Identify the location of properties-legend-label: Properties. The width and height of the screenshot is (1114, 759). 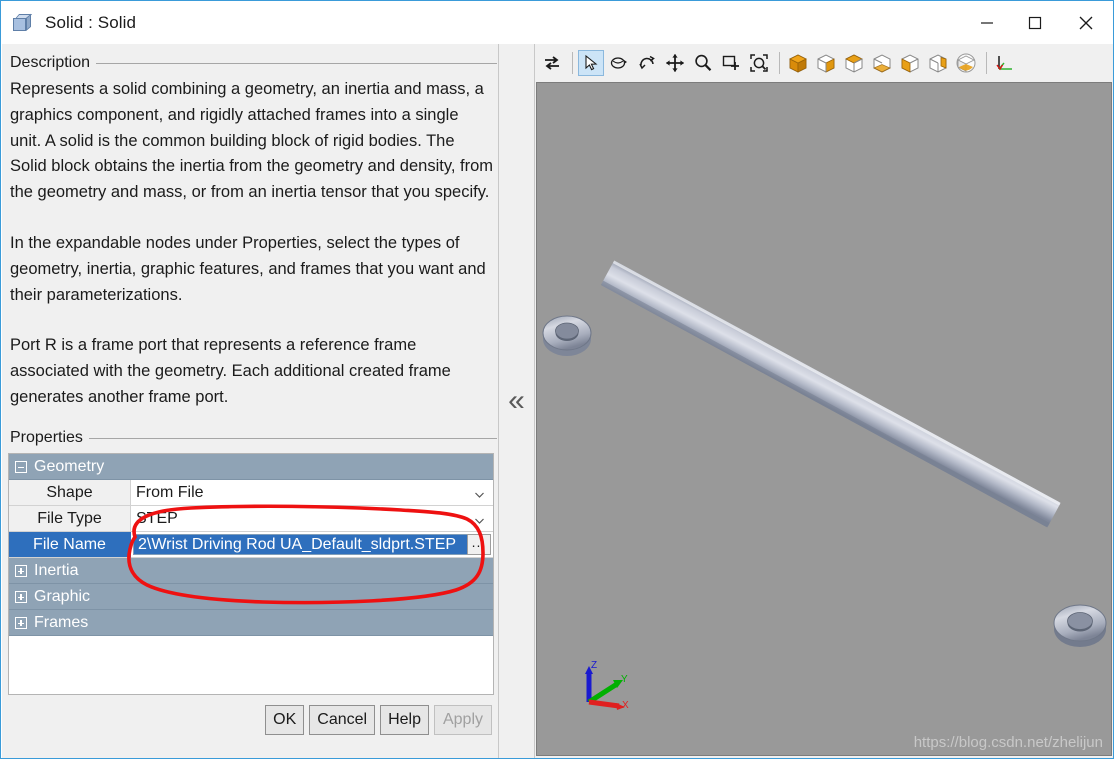
(46, 437).